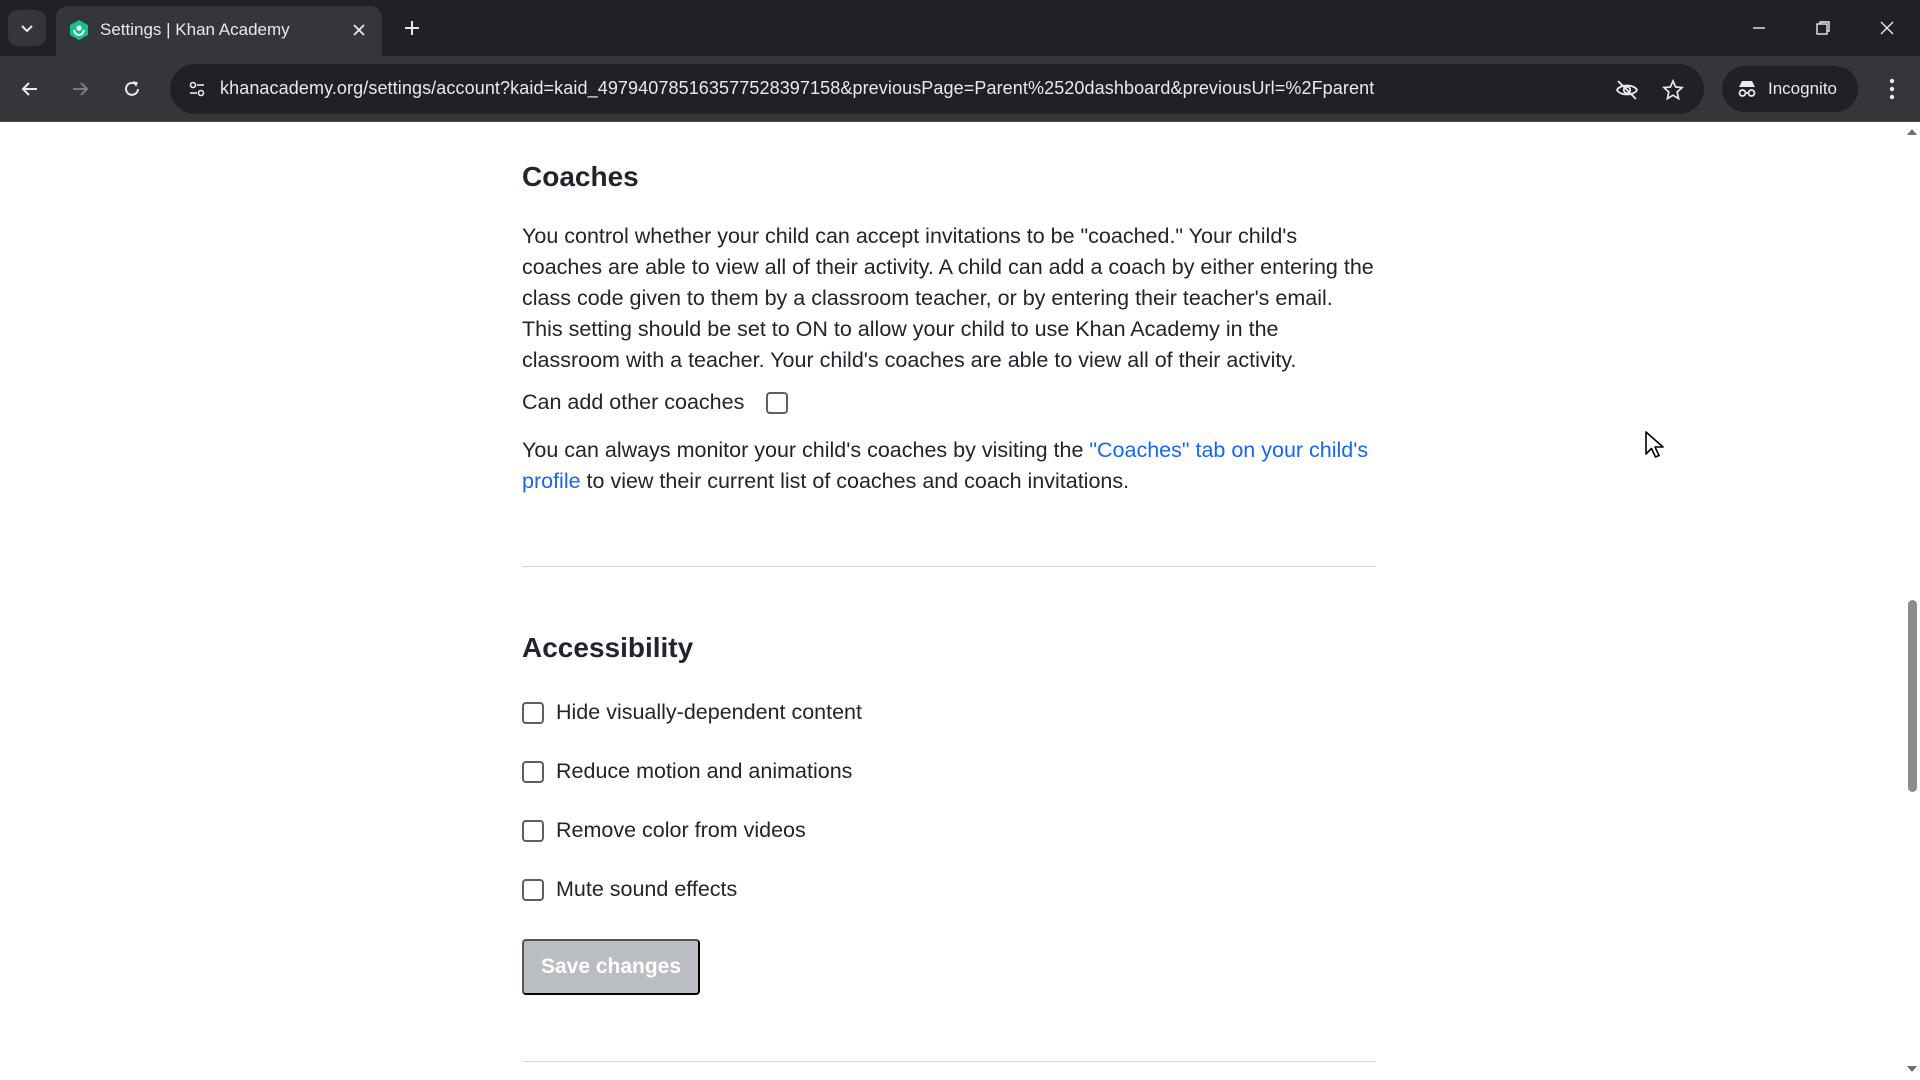  I want to click on window-minimize-button, so click(1759, 28).